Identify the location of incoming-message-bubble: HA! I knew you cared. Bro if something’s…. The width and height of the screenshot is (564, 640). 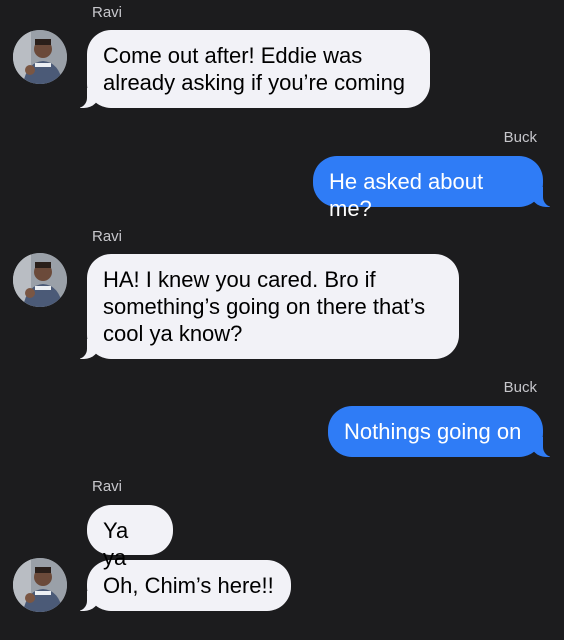
(267, 306).